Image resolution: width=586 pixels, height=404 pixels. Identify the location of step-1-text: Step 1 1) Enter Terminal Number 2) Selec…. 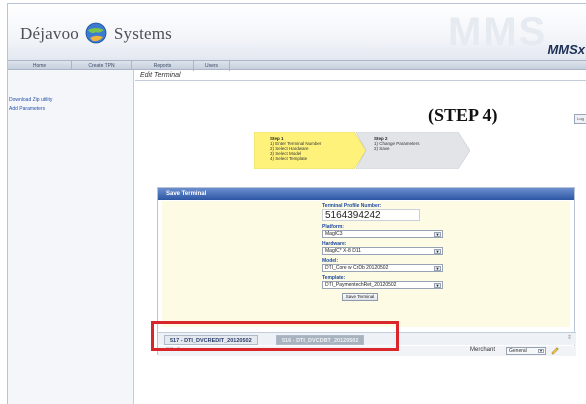
(295, 148).